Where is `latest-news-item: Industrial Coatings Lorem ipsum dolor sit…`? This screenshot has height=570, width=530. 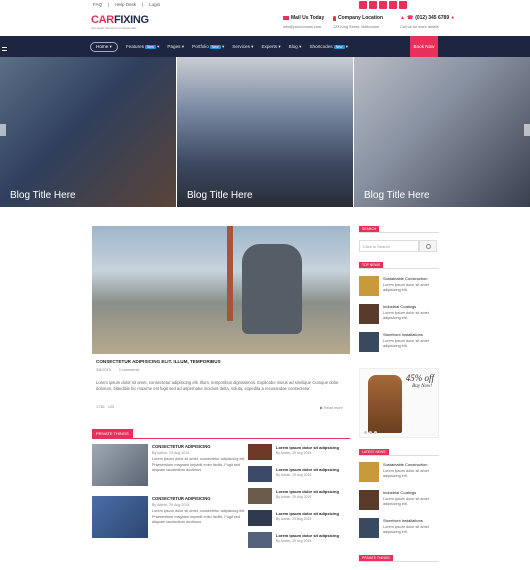 latest-news-item: Industrial Coatings Lorem ipsum dolor sit… is located at coordinates (406, 498).